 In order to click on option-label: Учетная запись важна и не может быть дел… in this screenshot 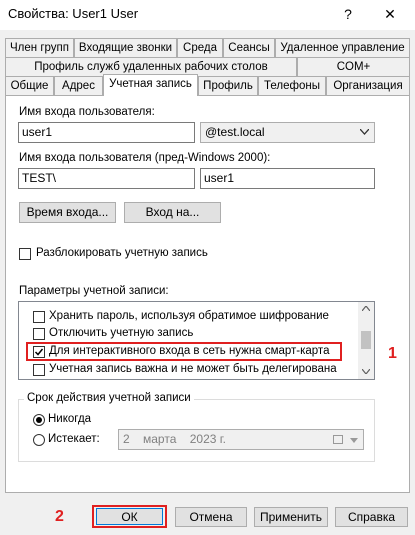, I will do `click(193, 369)`.